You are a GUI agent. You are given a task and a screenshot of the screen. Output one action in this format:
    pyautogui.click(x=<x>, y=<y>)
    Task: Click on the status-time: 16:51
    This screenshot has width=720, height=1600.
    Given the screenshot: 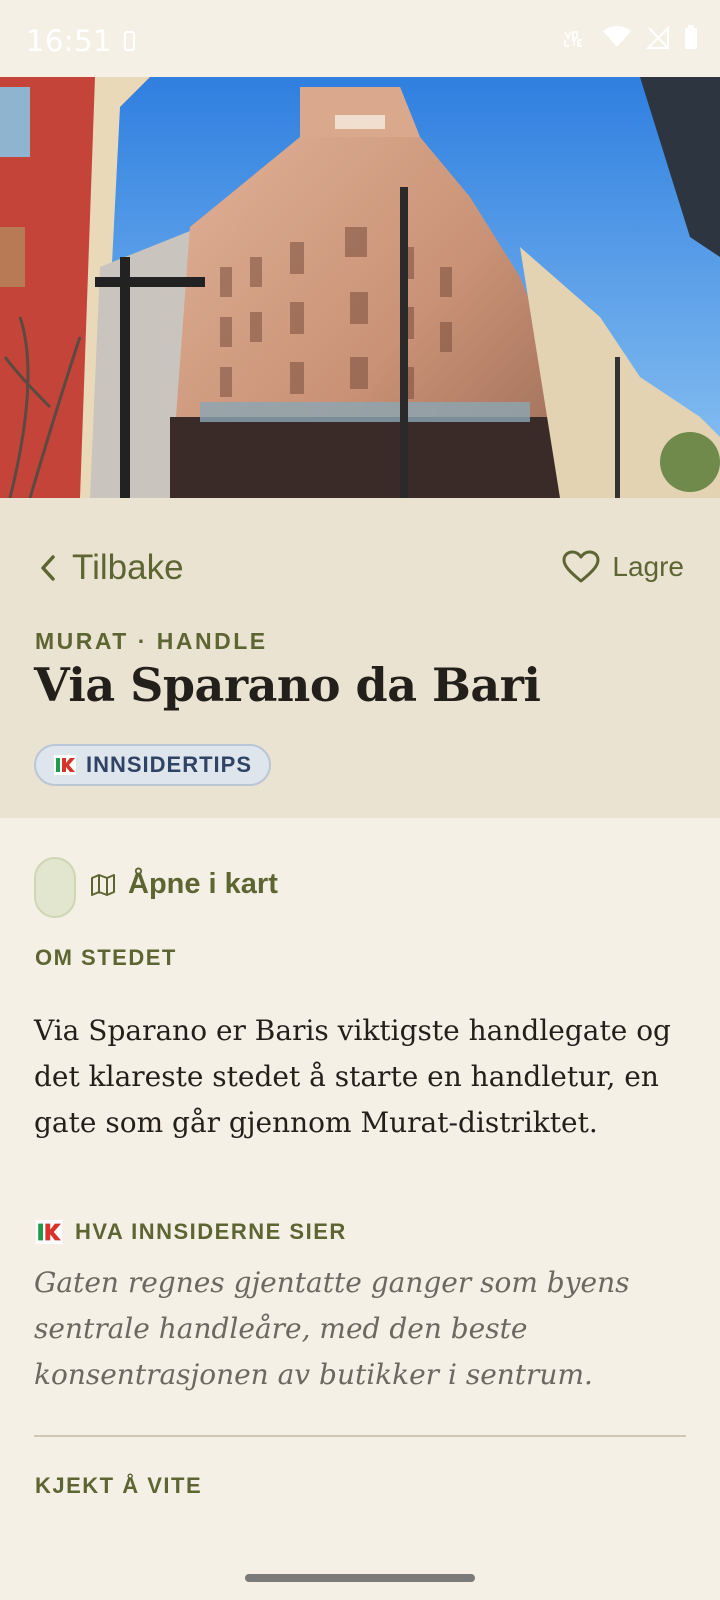 What is the action you would take?
    pyautogui.click(x=69, y=41)
    